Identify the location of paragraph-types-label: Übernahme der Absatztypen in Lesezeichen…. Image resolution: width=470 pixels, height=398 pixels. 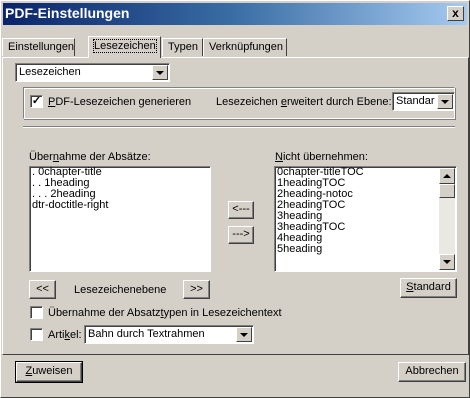
(165, 313).